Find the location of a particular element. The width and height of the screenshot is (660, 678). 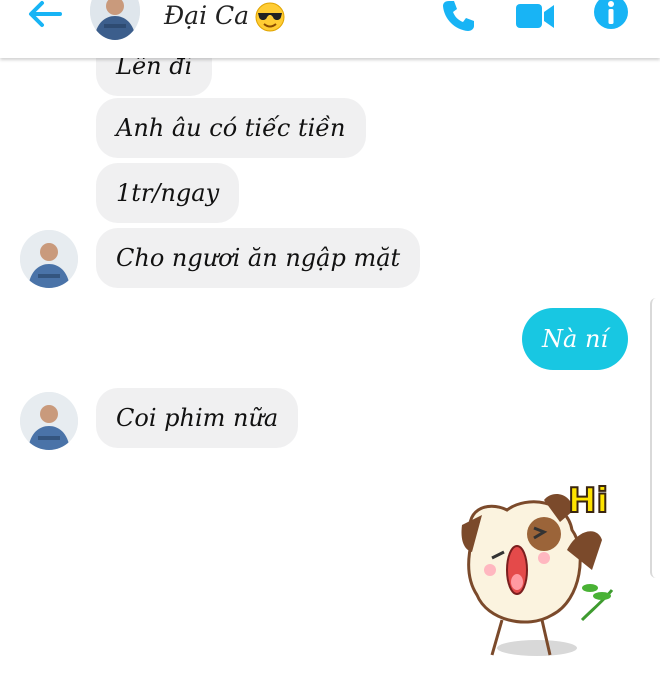

back-arrow-icon is located at coordinates (46, 15).